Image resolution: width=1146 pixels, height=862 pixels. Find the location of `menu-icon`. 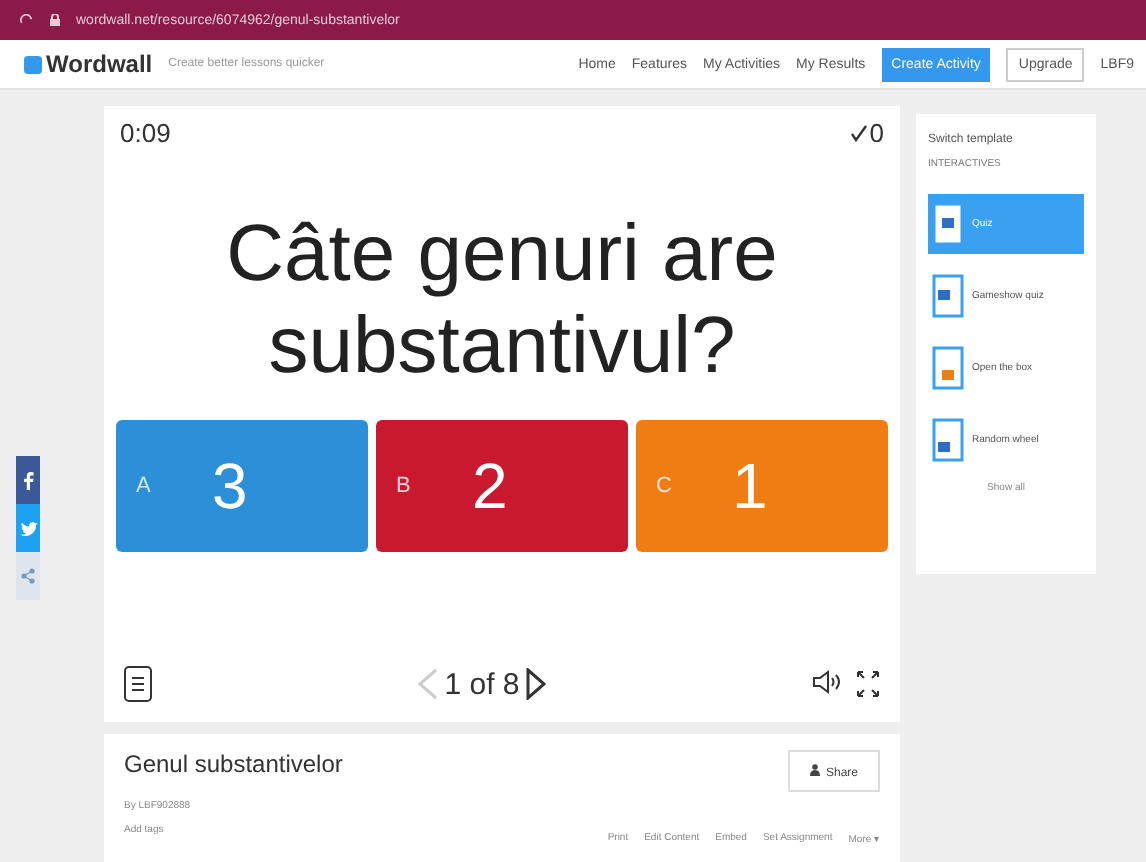

menu-icon is located at coordinates (138, 684).